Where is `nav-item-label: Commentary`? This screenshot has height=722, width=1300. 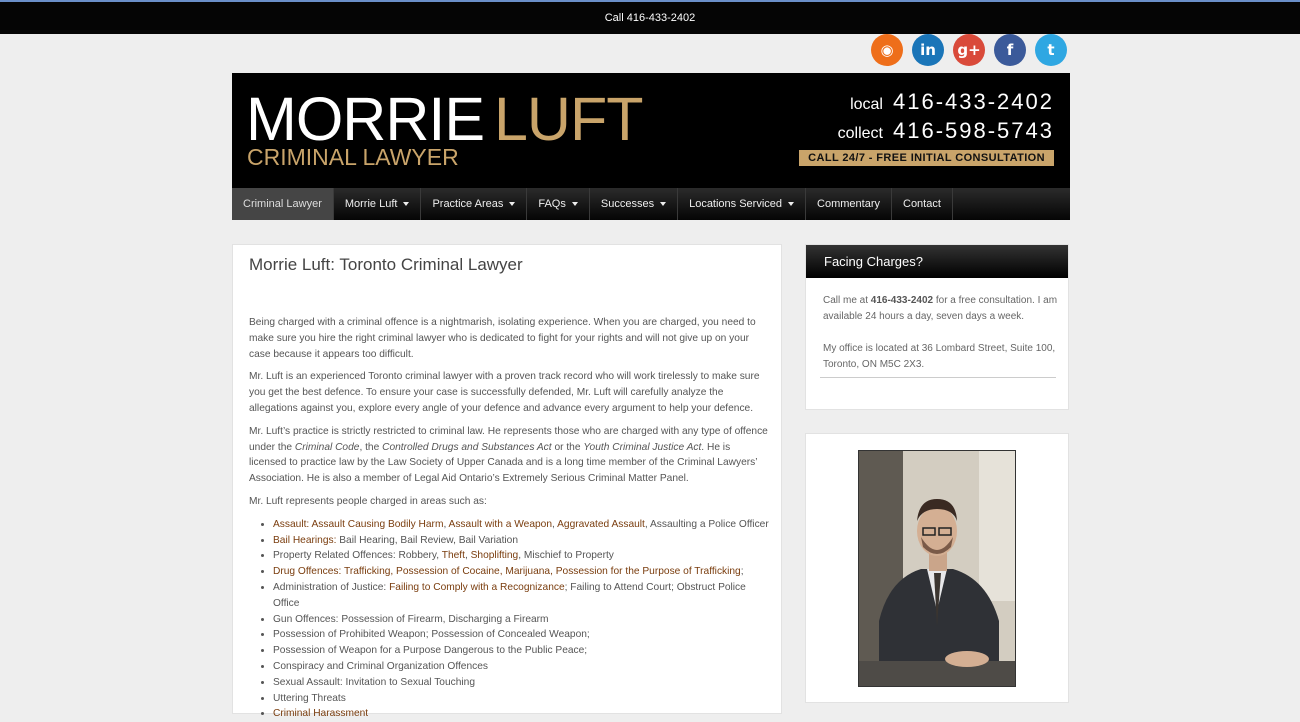
nav-item-label: Commentary is located at coordinates (848, 204).